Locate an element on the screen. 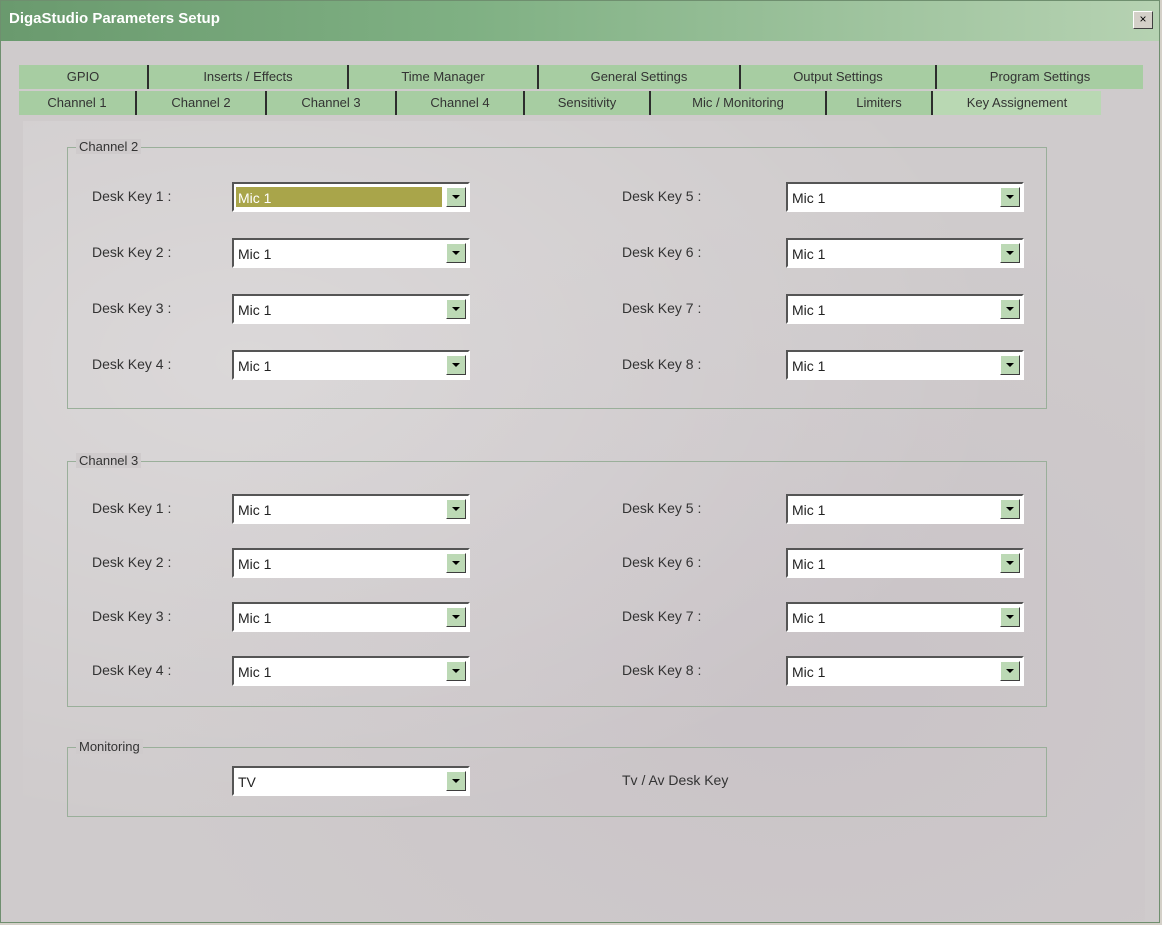  tab-general-settings: General Settings is located at coordinates (640, 77).